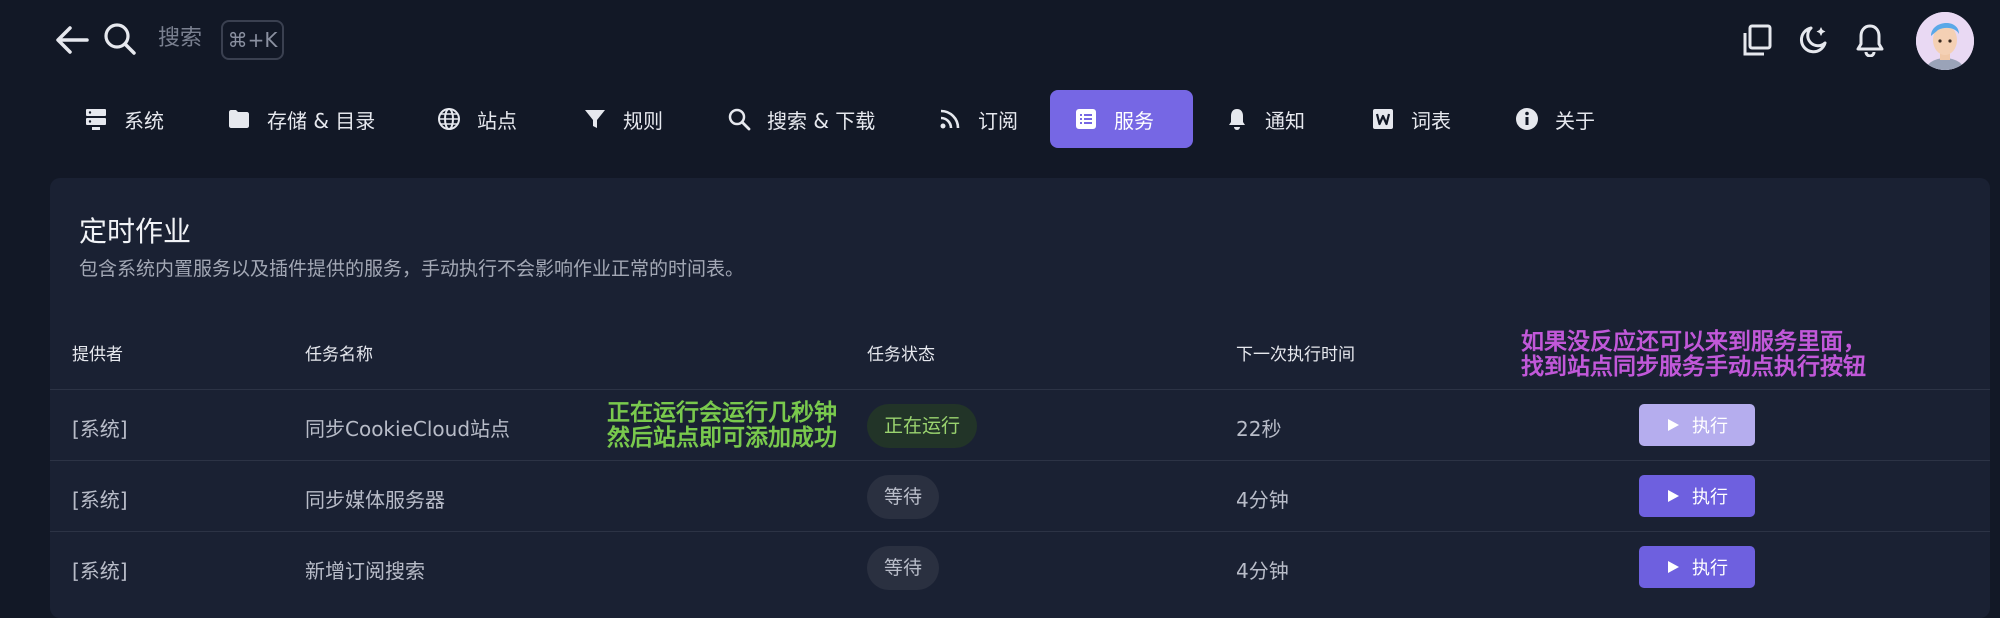  Describe the element at coordinates (950, 119) in the screenshot. I see `rss-icon` at that location.